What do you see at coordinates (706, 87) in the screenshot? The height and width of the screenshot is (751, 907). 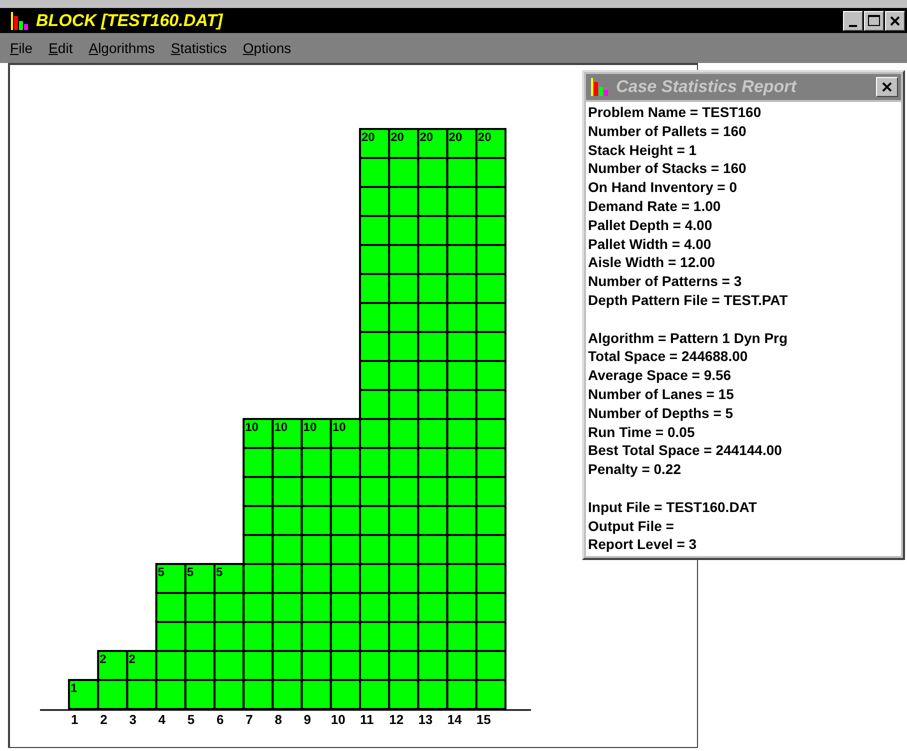 I see `report-title: Case Statistics Report` at bounding box center [706, 87].